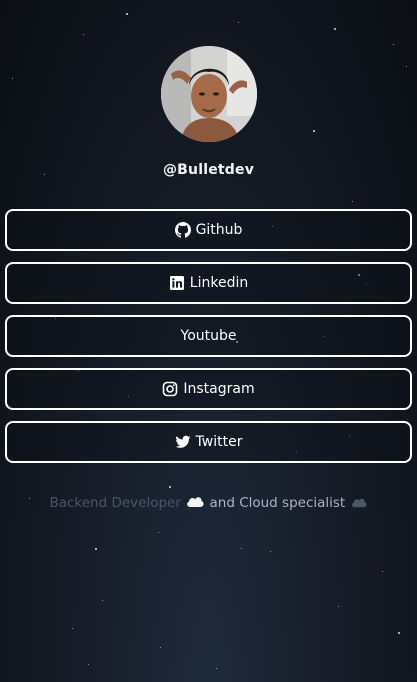  Describe the element at coordinates (219, 230) in the screenshot. I see `github-link-label: Github` at that location.